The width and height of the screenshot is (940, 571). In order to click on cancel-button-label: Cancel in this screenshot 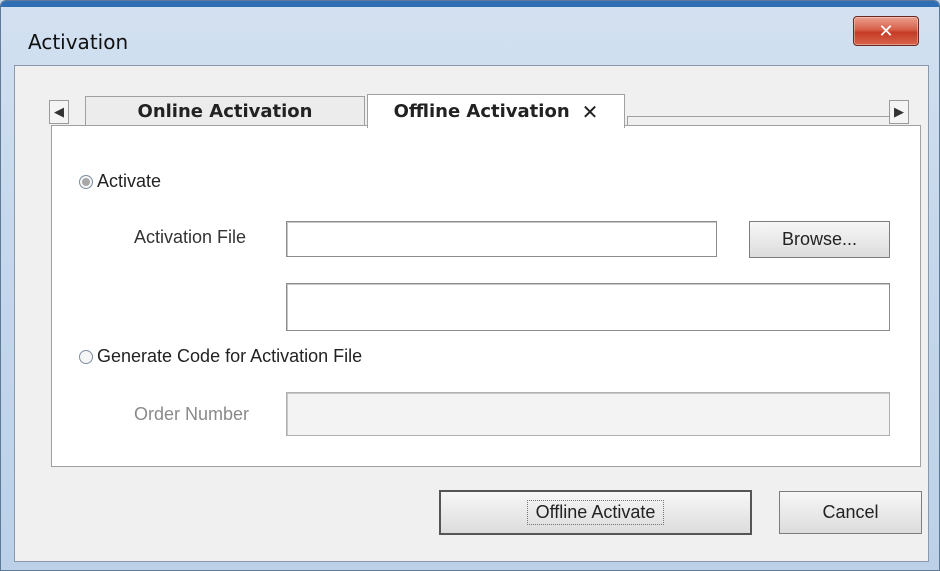, I will do `click(850, 512)`.